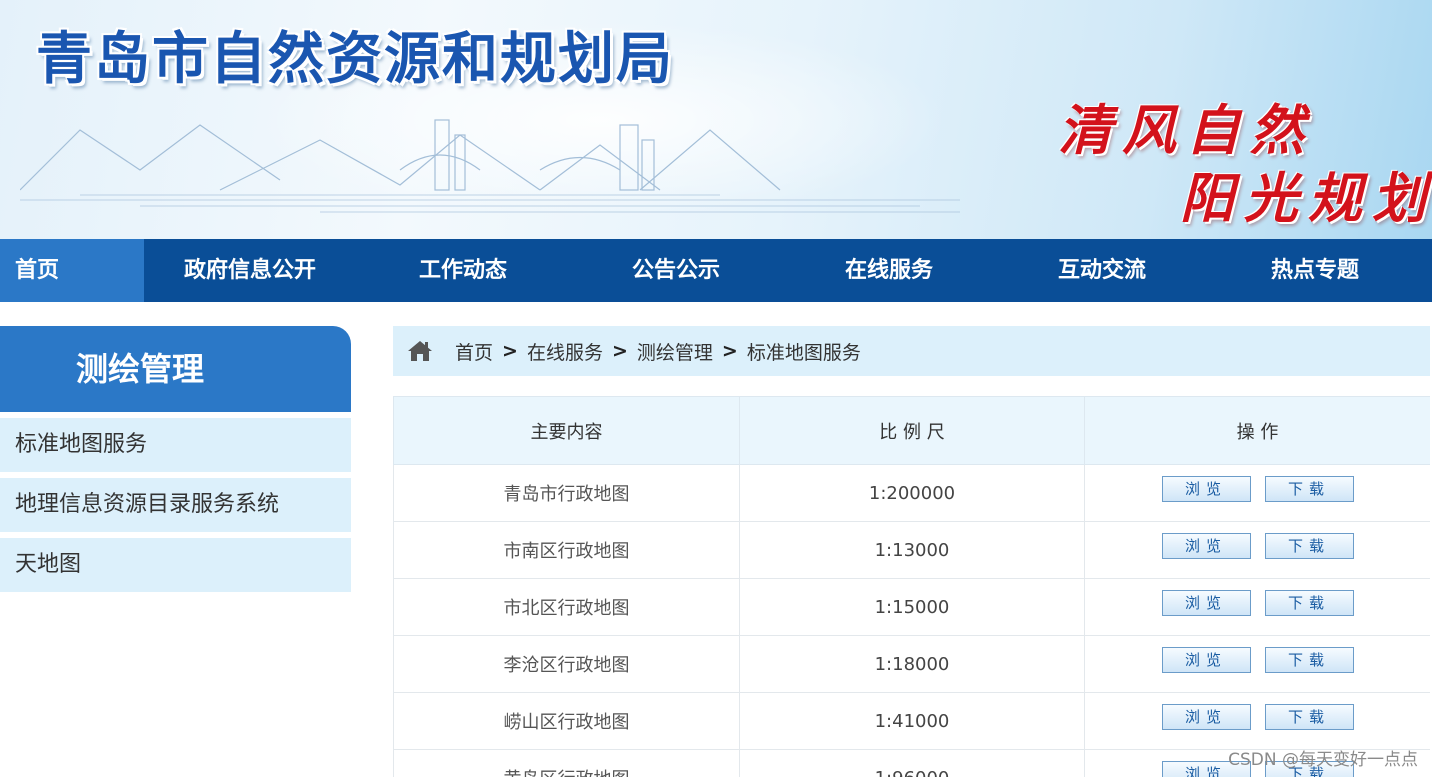 The width and height of the screenshot is (1432, 777). I want to click on breadcrumb-current: 标准地图服务, so click(803, 352).